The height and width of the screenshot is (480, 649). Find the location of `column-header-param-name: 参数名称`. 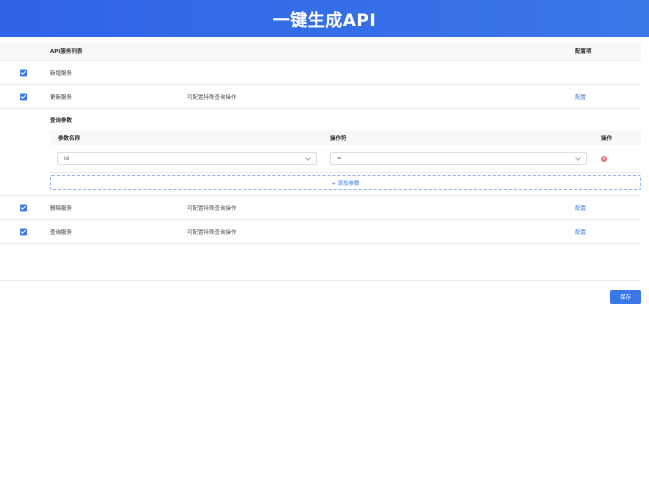

column-header-param-name: 参数名称 is located at coordinates (69, 138).